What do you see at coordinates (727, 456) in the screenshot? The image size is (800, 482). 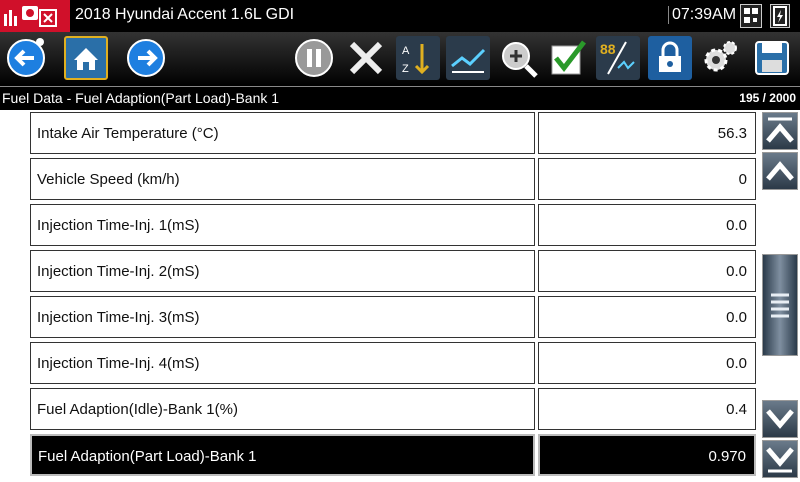 I see `pid-value: 0.970` at bounding box center [727, 456].